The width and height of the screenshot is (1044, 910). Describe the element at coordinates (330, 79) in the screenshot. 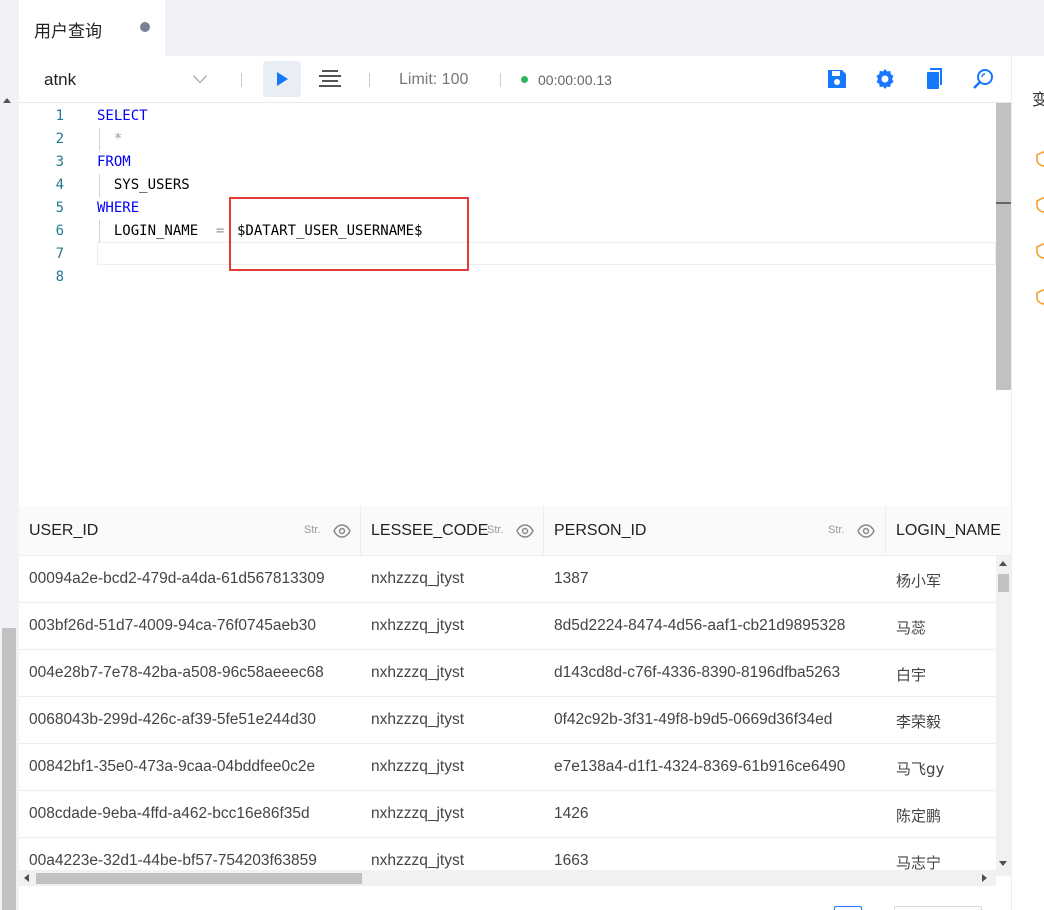

I see `format-button` at that location.